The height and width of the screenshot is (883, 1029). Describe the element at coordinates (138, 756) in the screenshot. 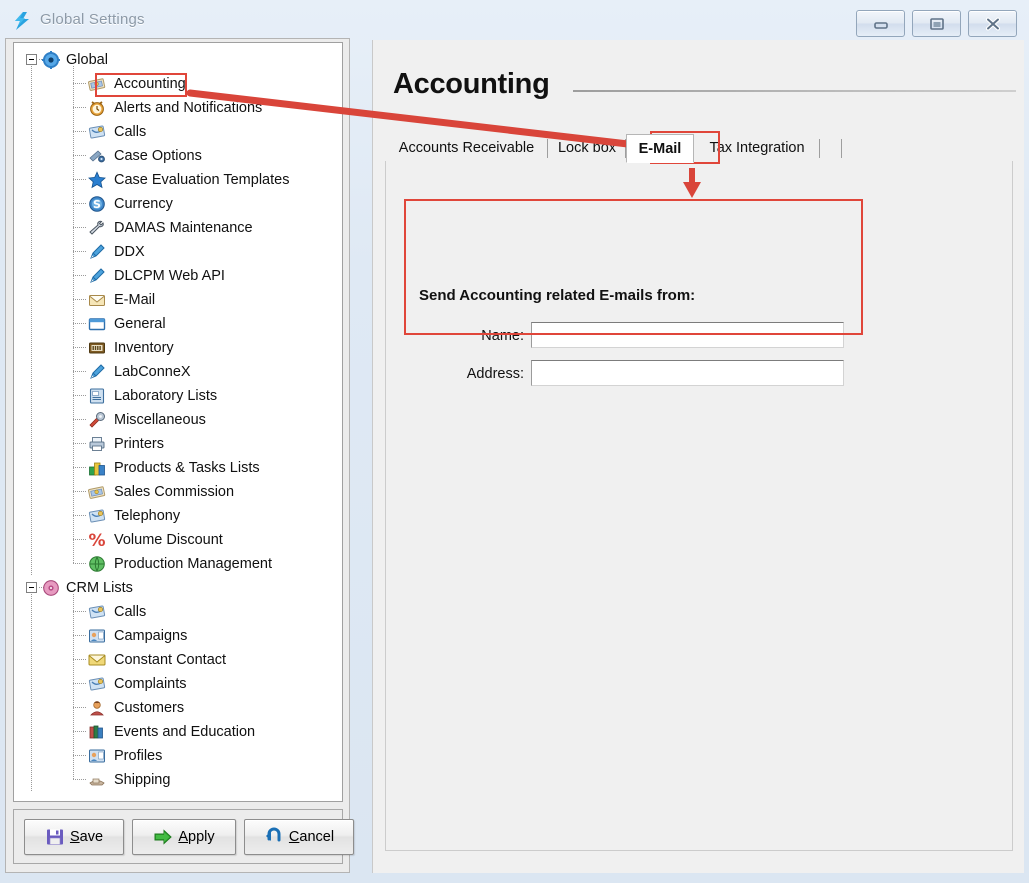

I see `tree-item-label: Profiles` at that location.